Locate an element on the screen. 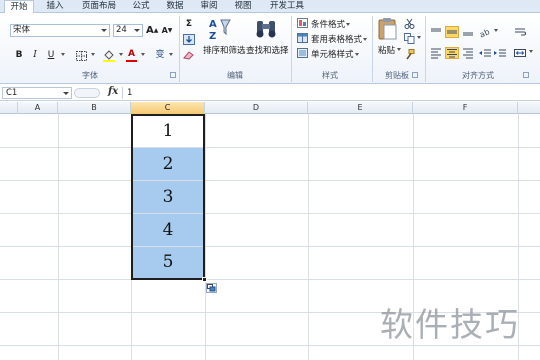 The image size is (540, 360). column-header-f: F is located at coordinates (465, 108).